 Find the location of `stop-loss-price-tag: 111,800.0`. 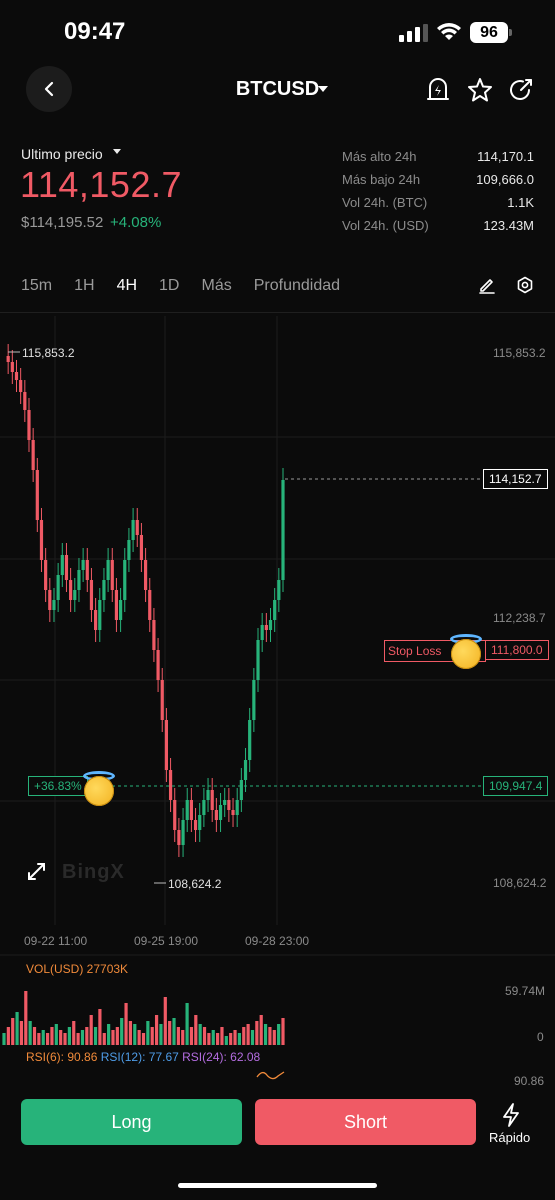

stop-loss-price-tag: 111,800.0 is located at coordinates (517, 650).